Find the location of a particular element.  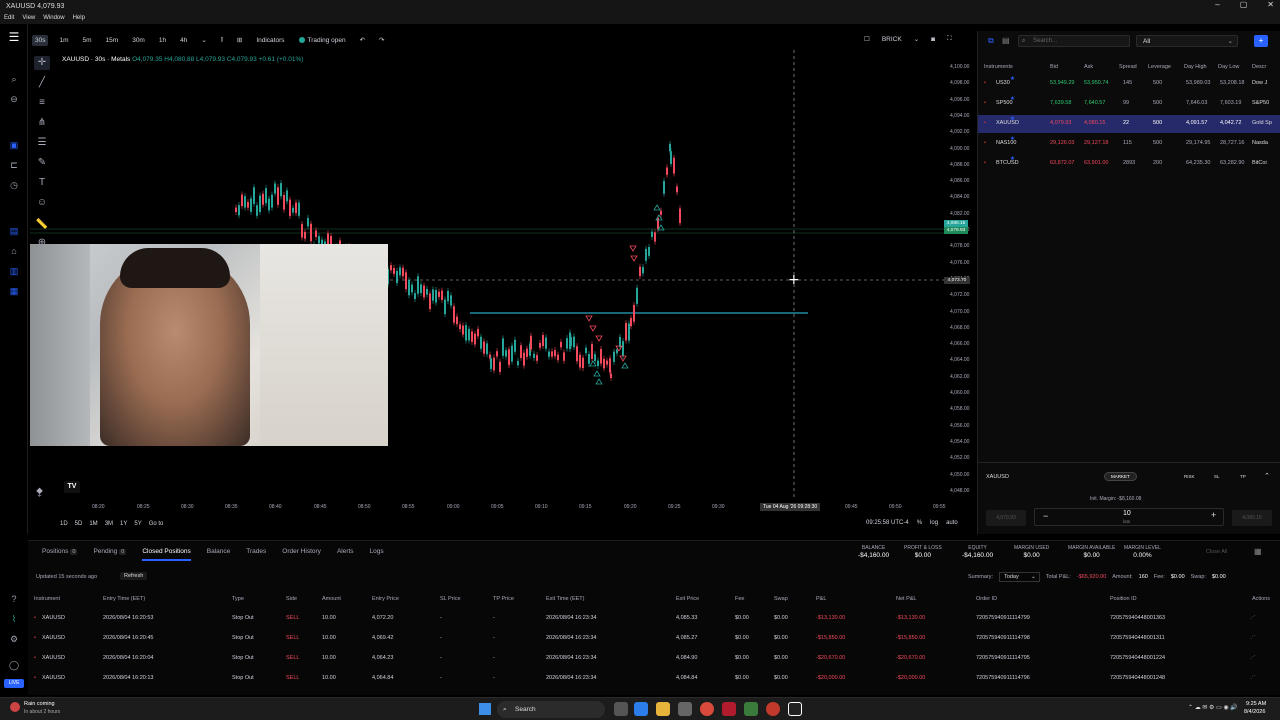

settings-icon: ⚙ is located at coordinates (14, 639).